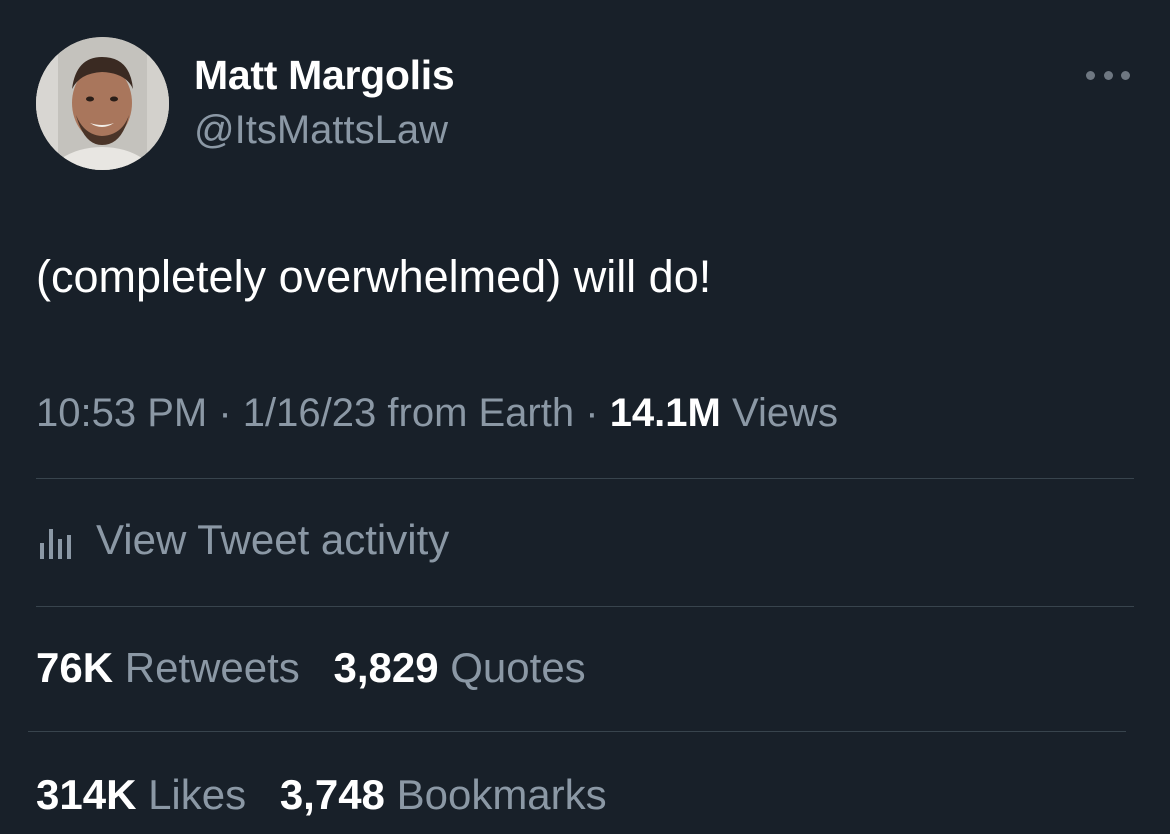 This screenshot has width=1170, height=834. Describe the element at coordinates (324, 75) in the screenshot. I see `author-display-name: Matt Margolis` at that location.